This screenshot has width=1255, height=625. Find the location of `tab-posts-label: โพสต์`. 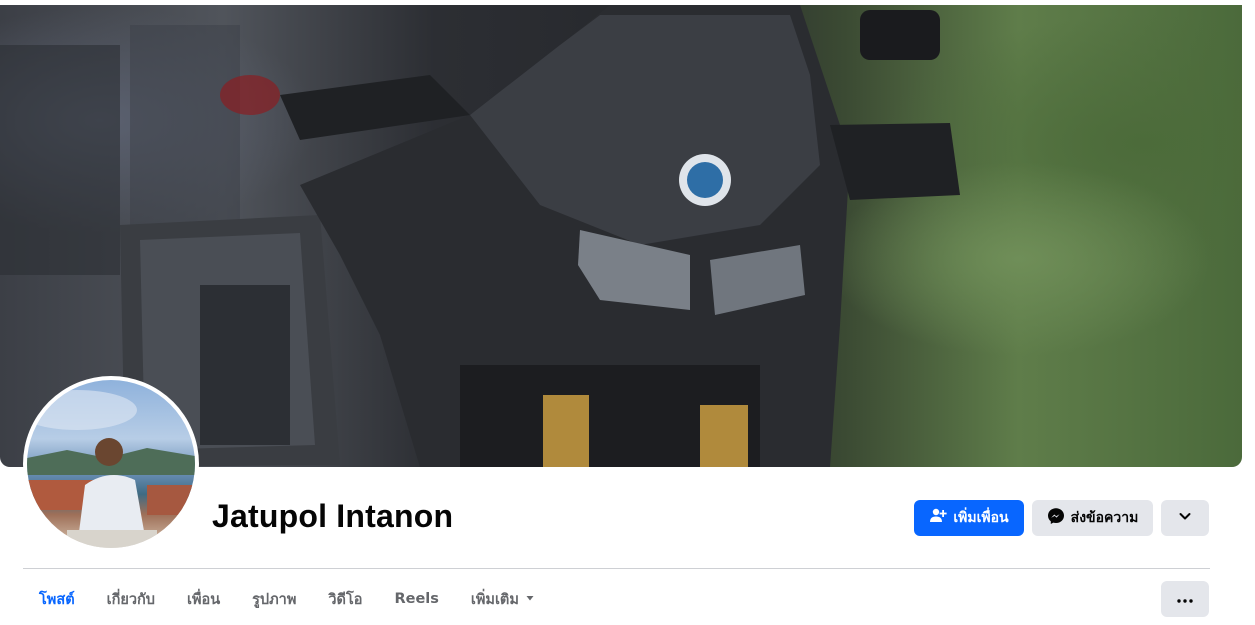

tab-posts-label: โพสต์ is located at coordinates (57, 599).